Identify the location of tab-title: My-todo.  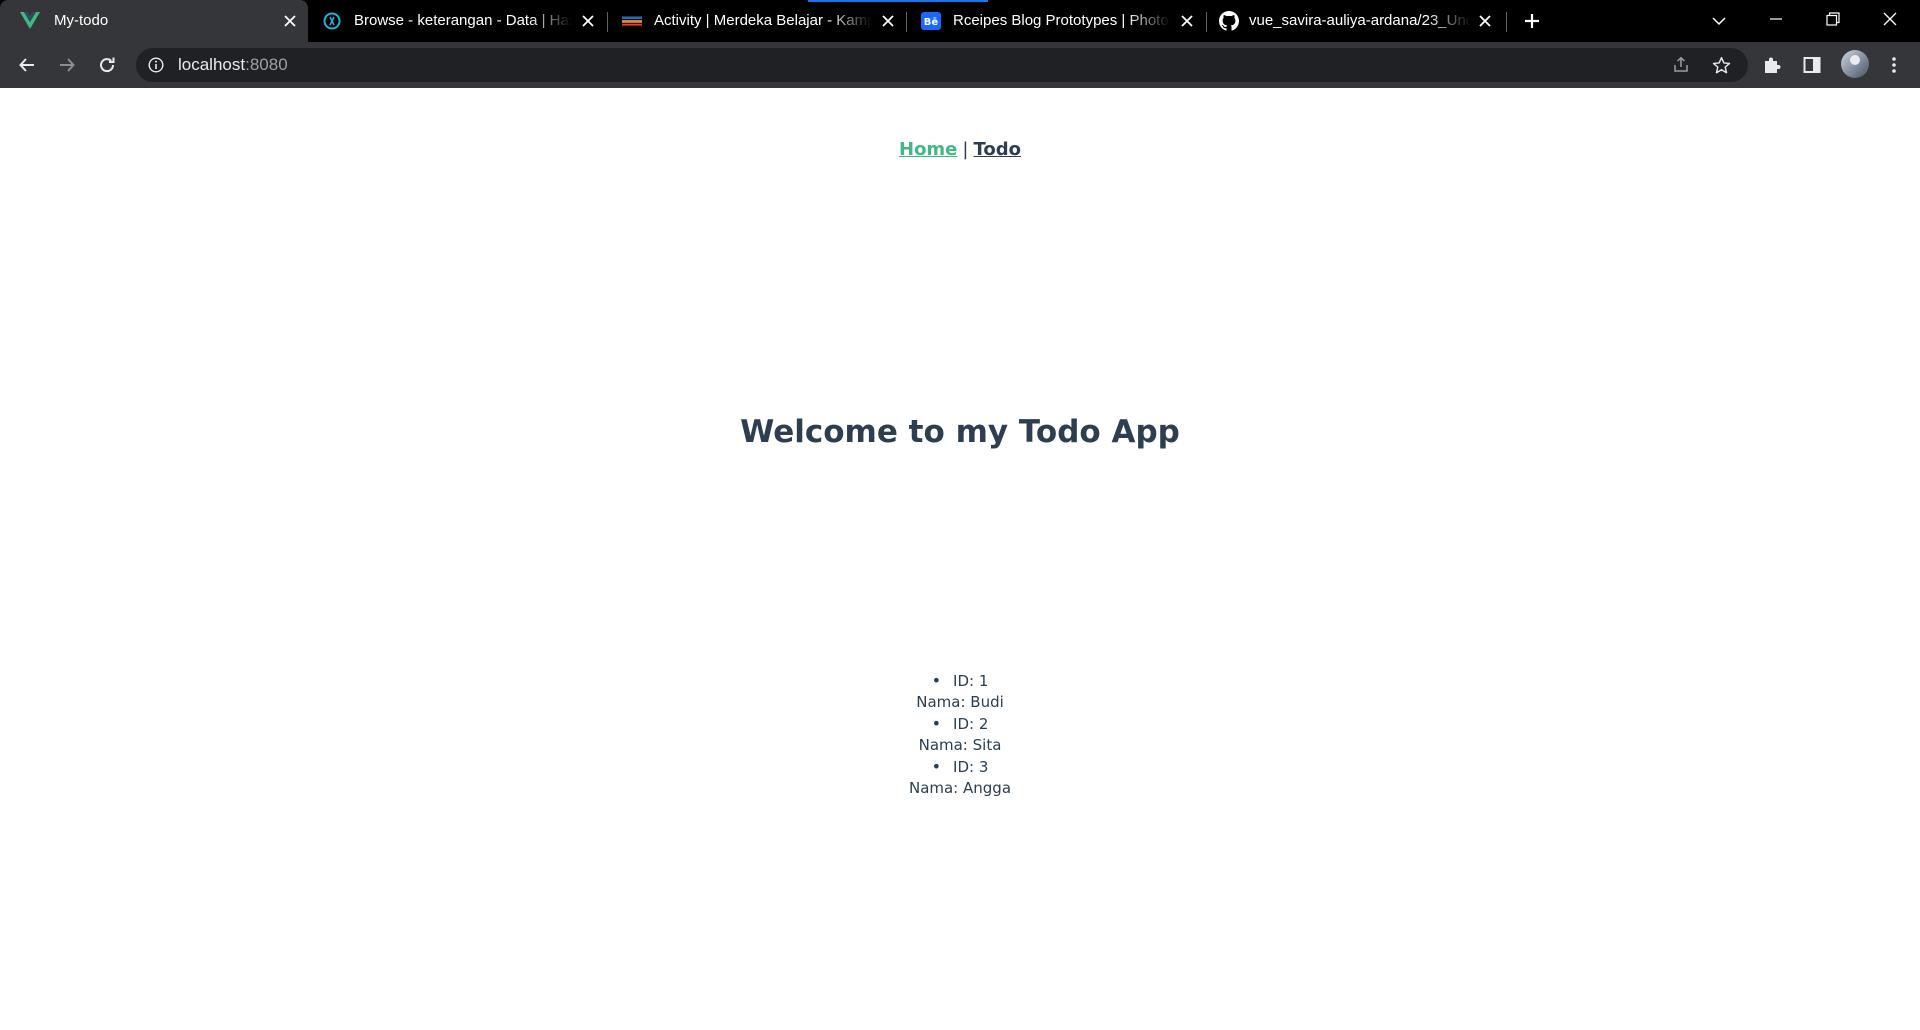
(81, 20).